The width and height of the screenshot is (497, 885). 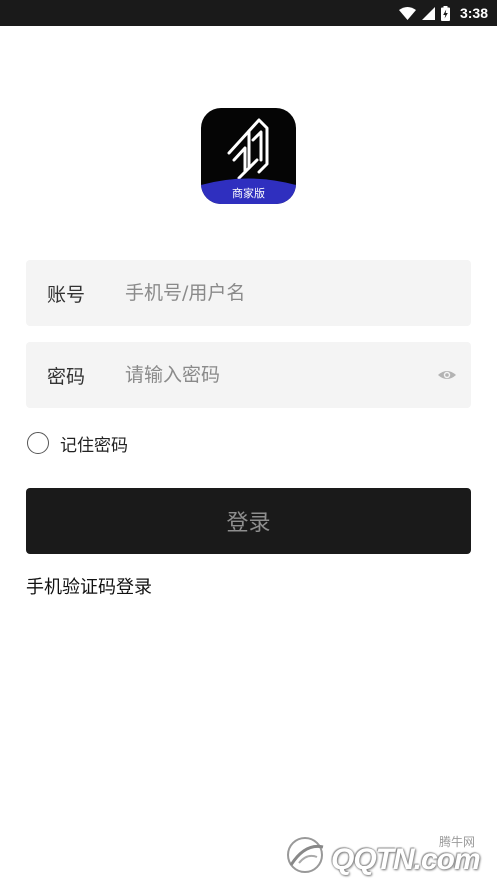 I want to click on status-time: 3:38, so click(x=473, y=13).